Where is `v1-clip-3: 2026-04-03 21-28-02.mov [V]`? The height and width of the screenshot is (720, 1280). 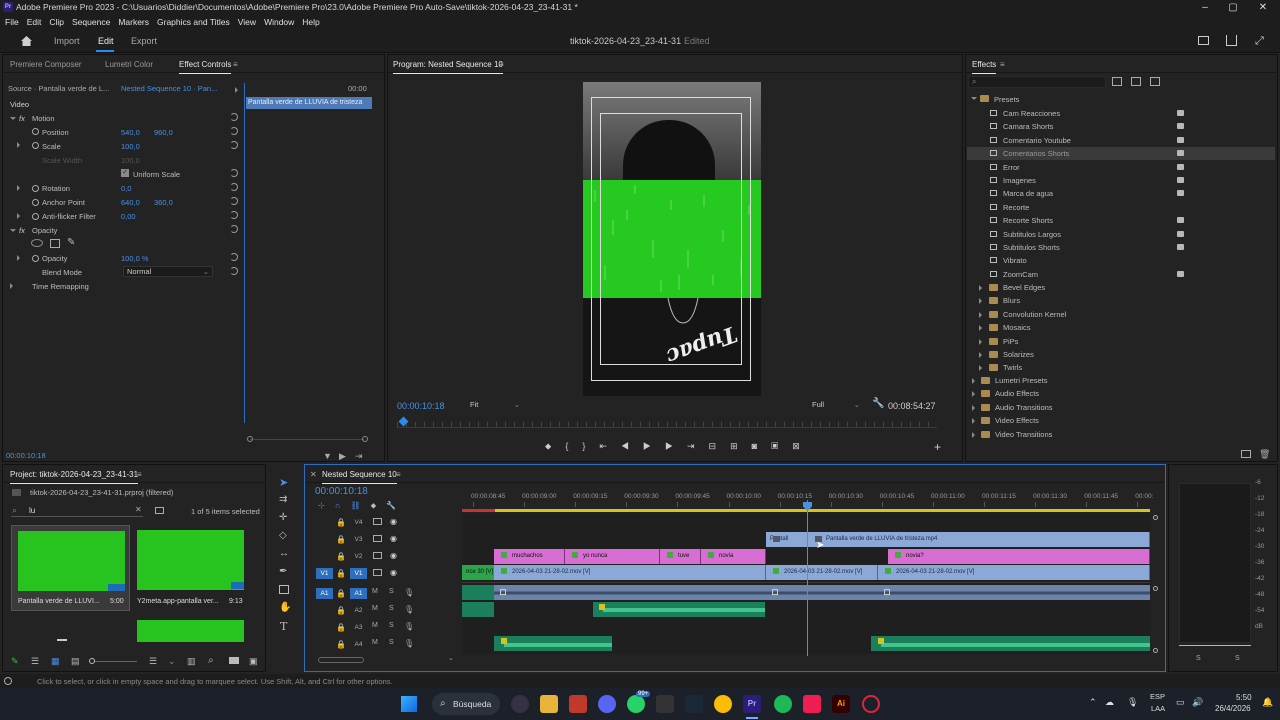
v1-clip-3: 2026-04-03 21-28-02.mov [V] is located at coordinates (1014, 572).